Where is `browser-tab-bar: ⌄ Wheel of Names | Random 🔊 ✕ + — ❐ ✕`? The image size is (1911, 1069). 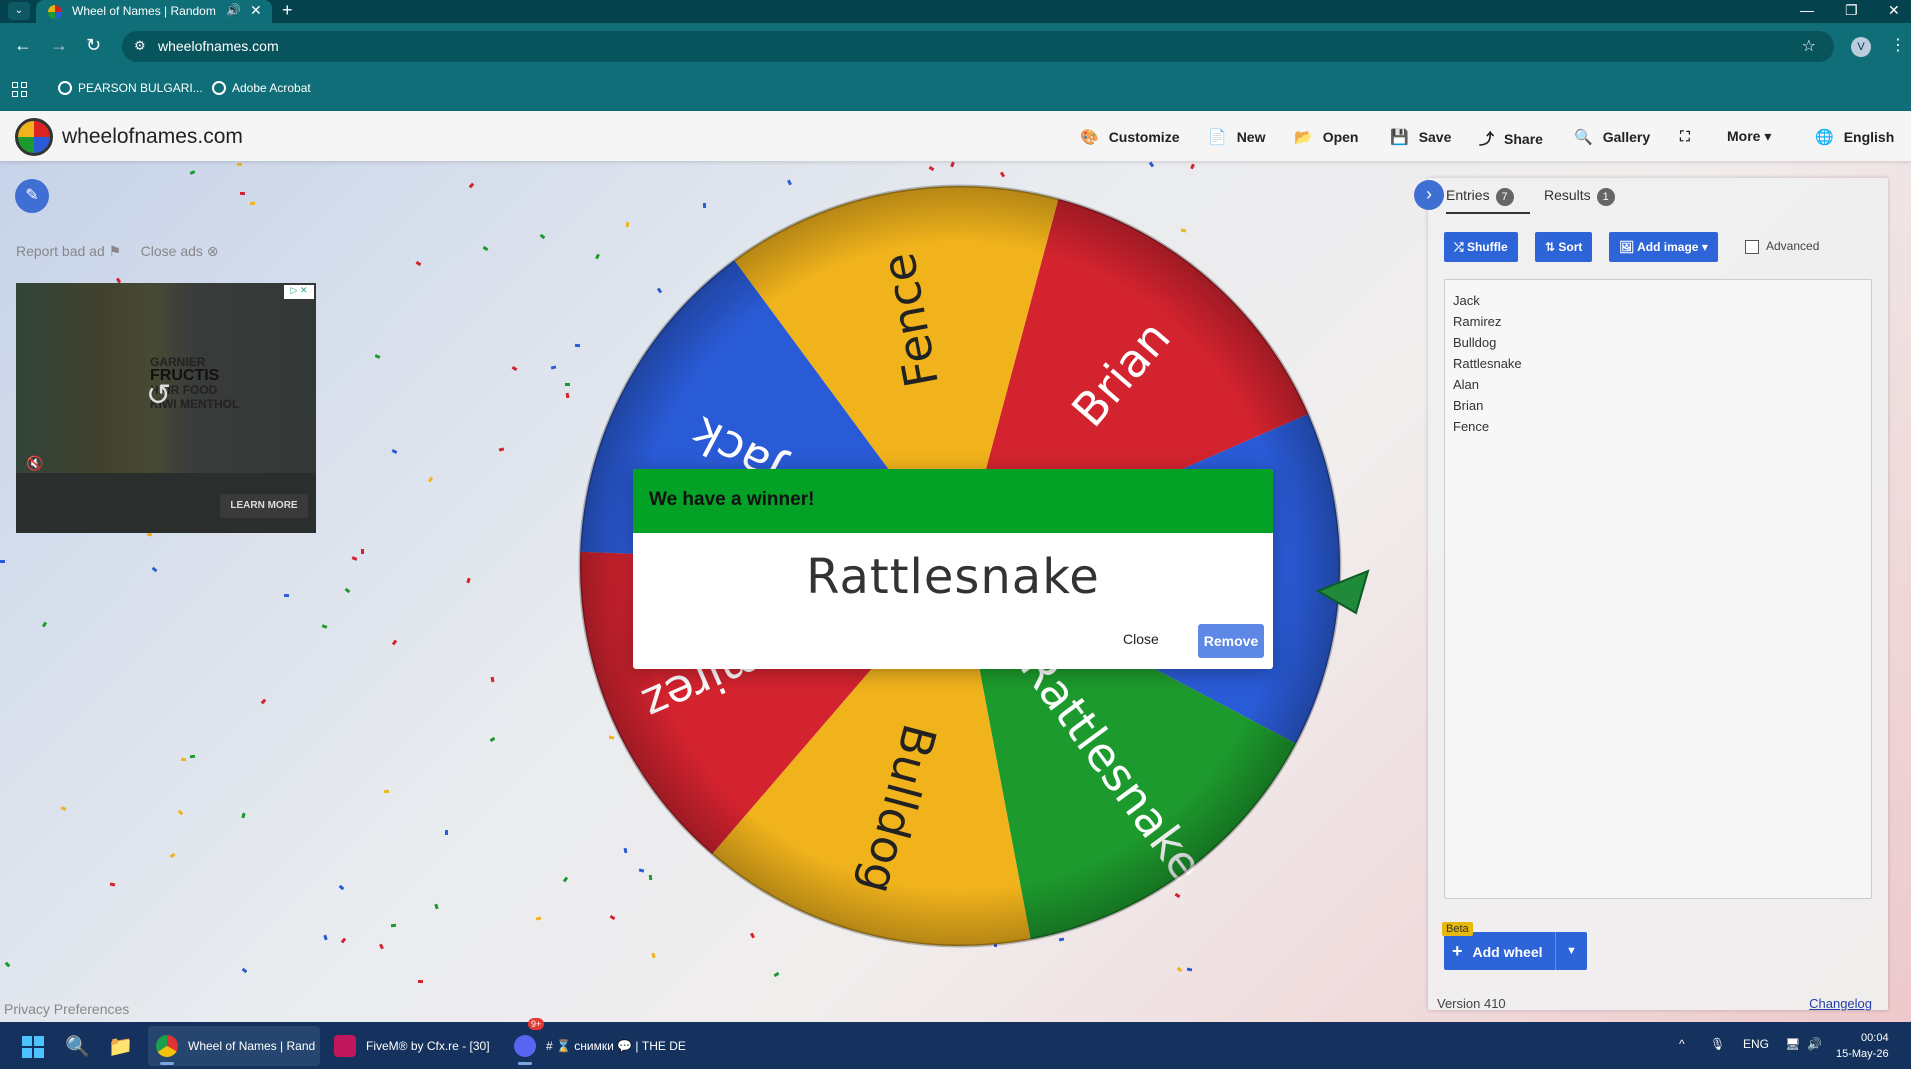
browser-tab-bar: ⌄ Wheel of Names | Random 🔊 ✕ + — ❐ ✕ is located at coordinates (955, 11).